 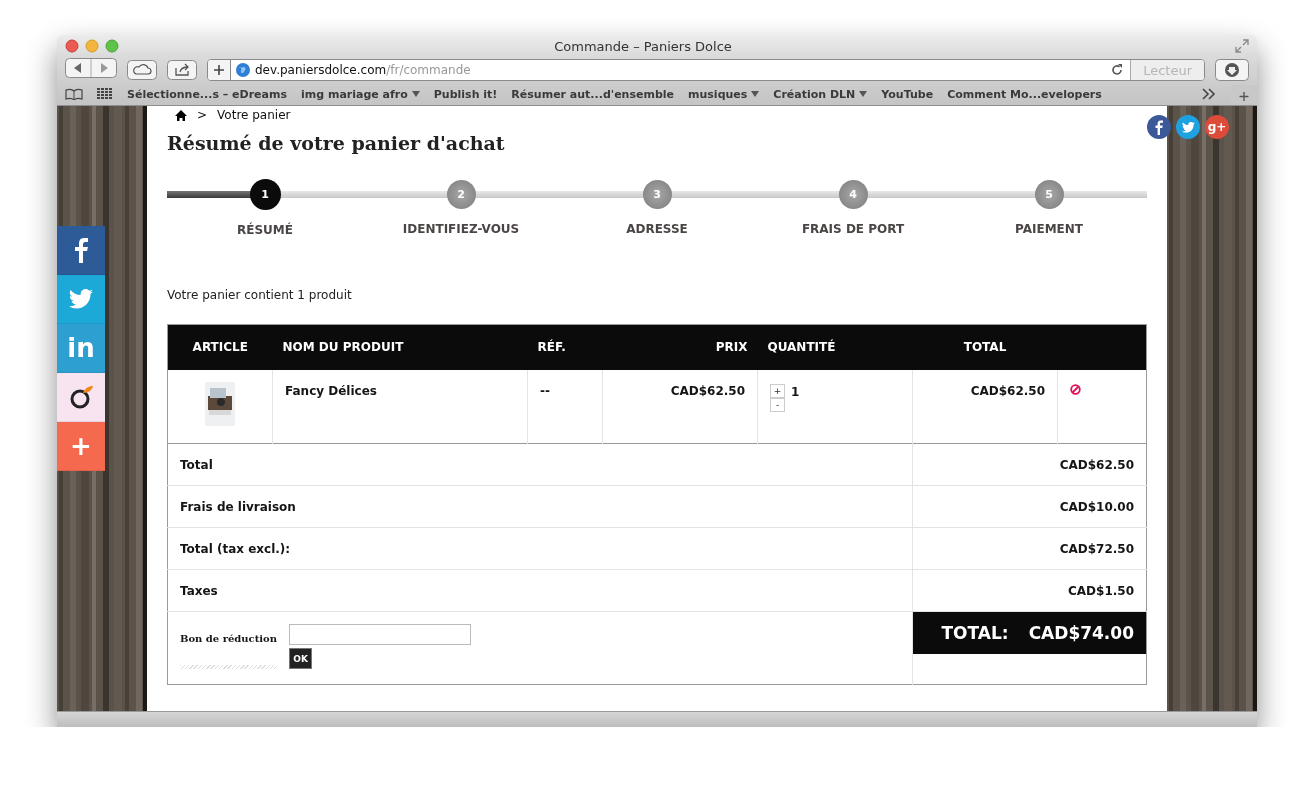 I want to click on bookmark-link: musiques, so click(x=718, y=94).